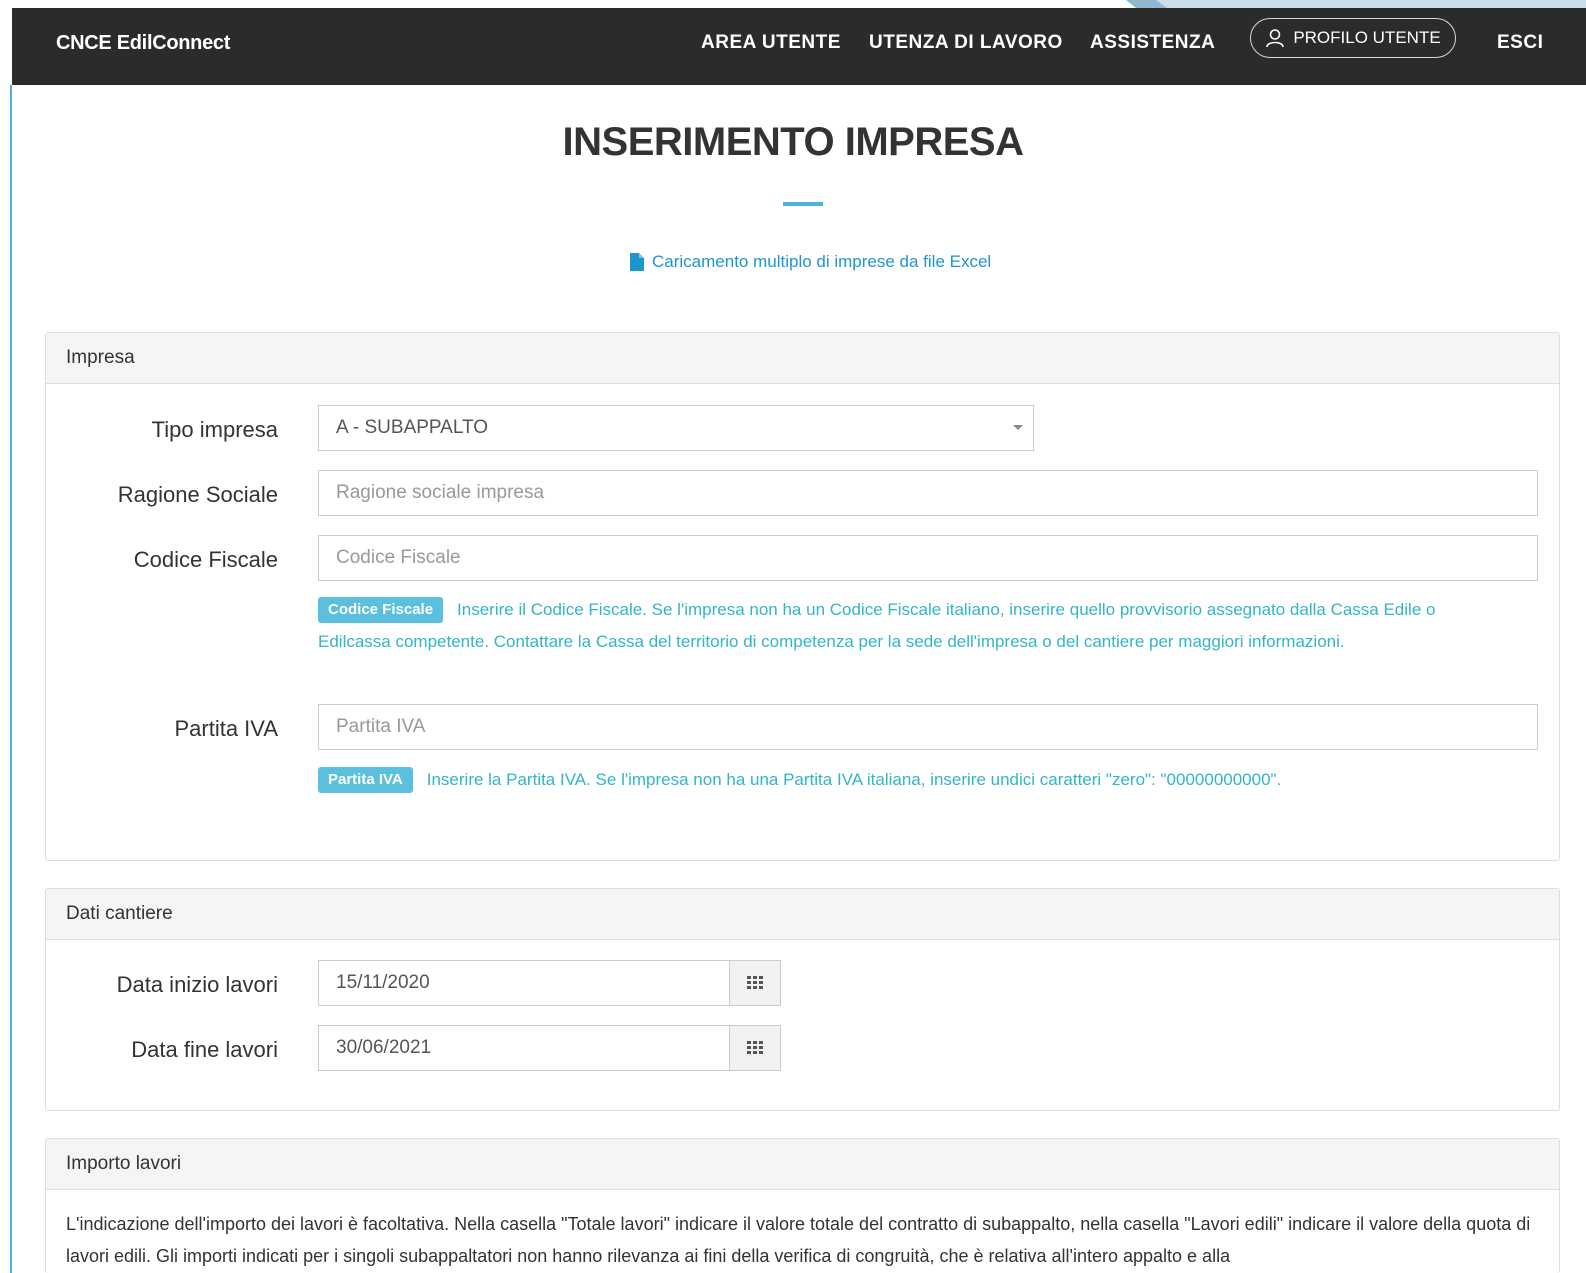 The height and width of the screenshot is (1273, 1586). What do you see at coordinates (1275, 38) in the screenshot?
I see `user-icon` at bounding box center [1275, 38].